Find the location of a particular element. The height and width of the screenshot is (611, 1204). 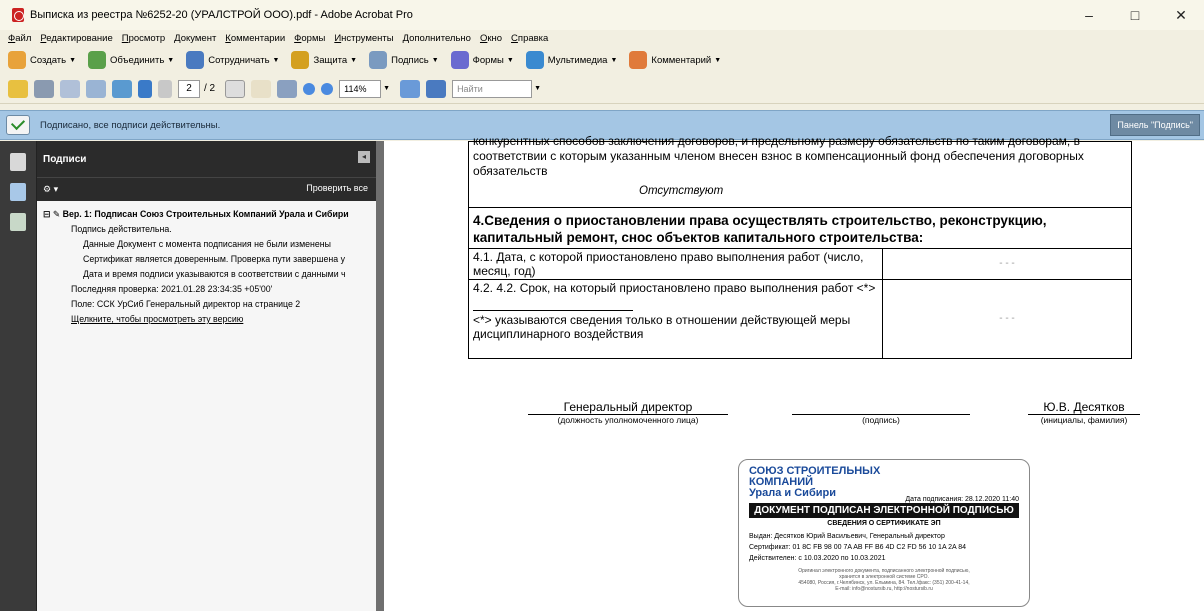

comment-button: Комментарий ▼ is located at coordinates (675, 60).